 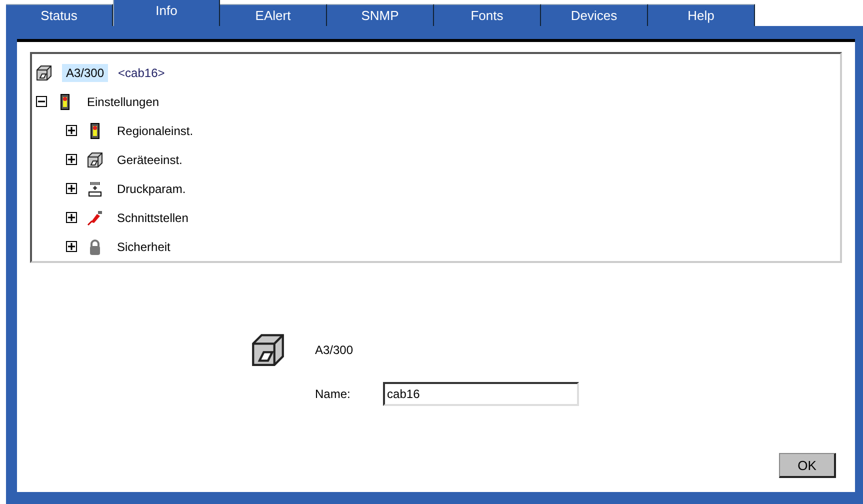 What do you see at coordinates (380, 15) in the screenshot?
I see `tab: SNMP` at bounding box center [380, 15].